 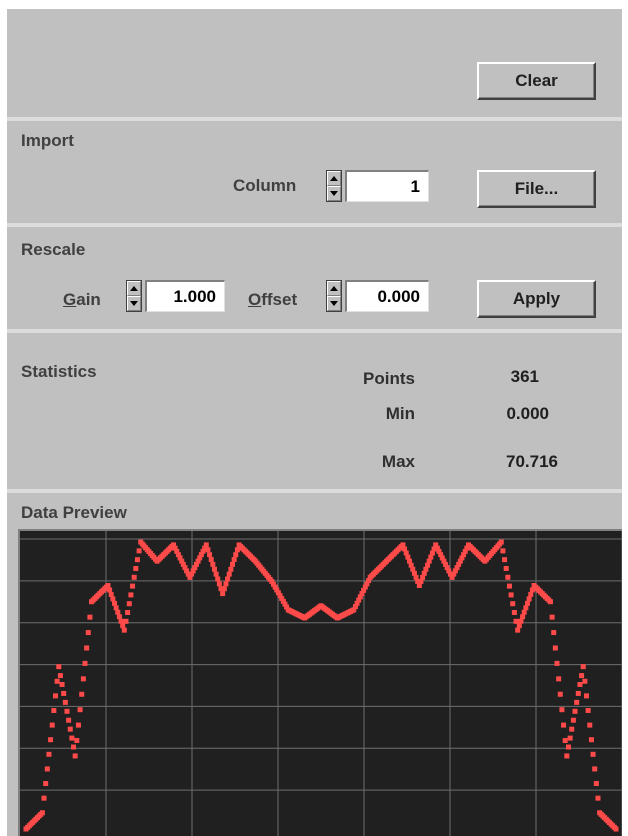 I want to click on apply-button: Apply, so click(x=536, y=299).